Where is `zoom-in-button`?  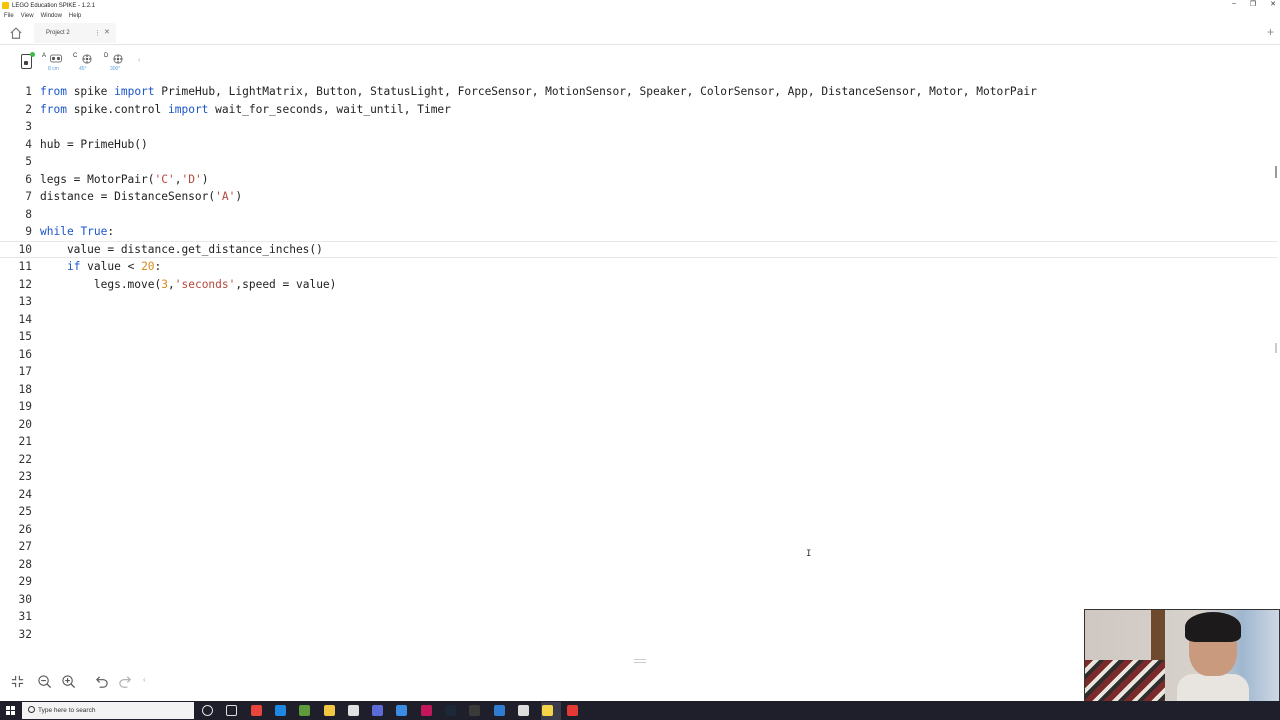
zoom-in-button is located at coordinates (68, 681).